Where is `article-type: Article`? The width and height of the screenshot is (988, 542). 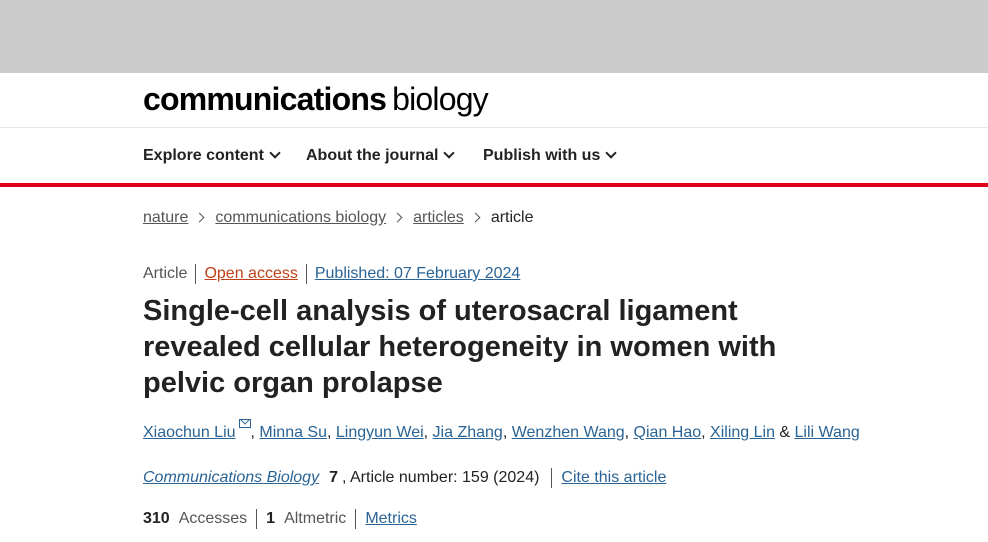
article-type: Article is located at coordinates (170, 274).